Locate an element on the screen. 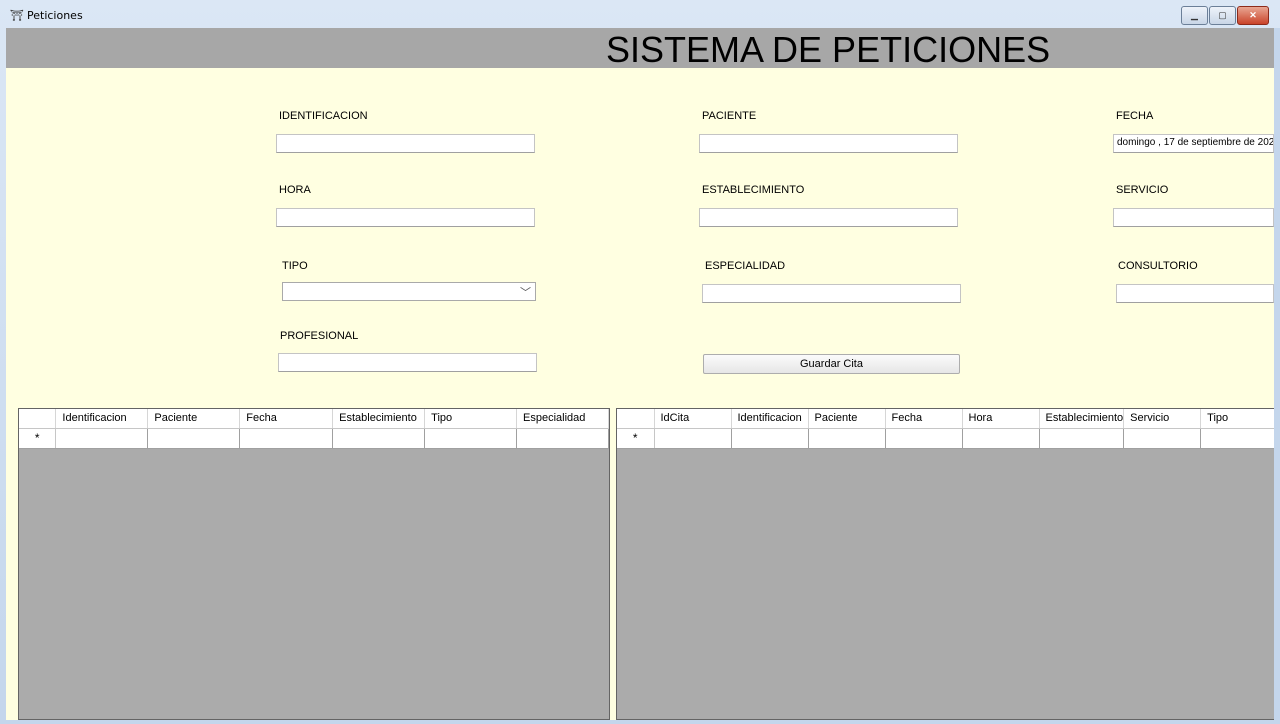 The image size is (1280, 724). establecimiento-label: ESTABLECIMIENTO is located at coordinates (753, 190).